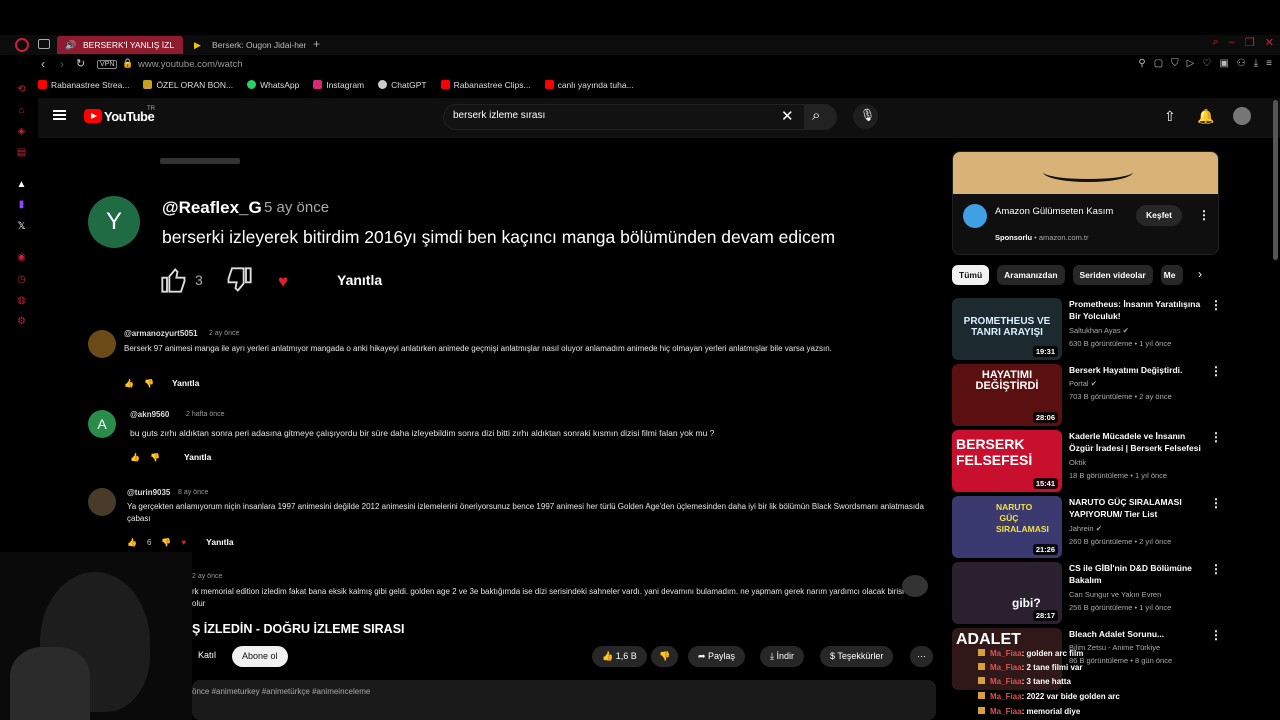  I want to click on ad-title: Amazon Gülümseten Kasım, so click(1060, 211).